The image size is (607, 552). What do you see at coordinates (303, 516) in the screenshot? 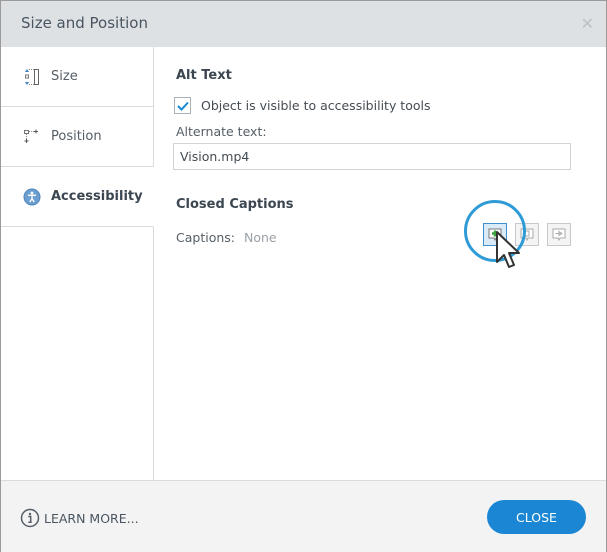
I see `dialog-footer: LEARN MORE... CLOSE` at bounding box center [303, 516].